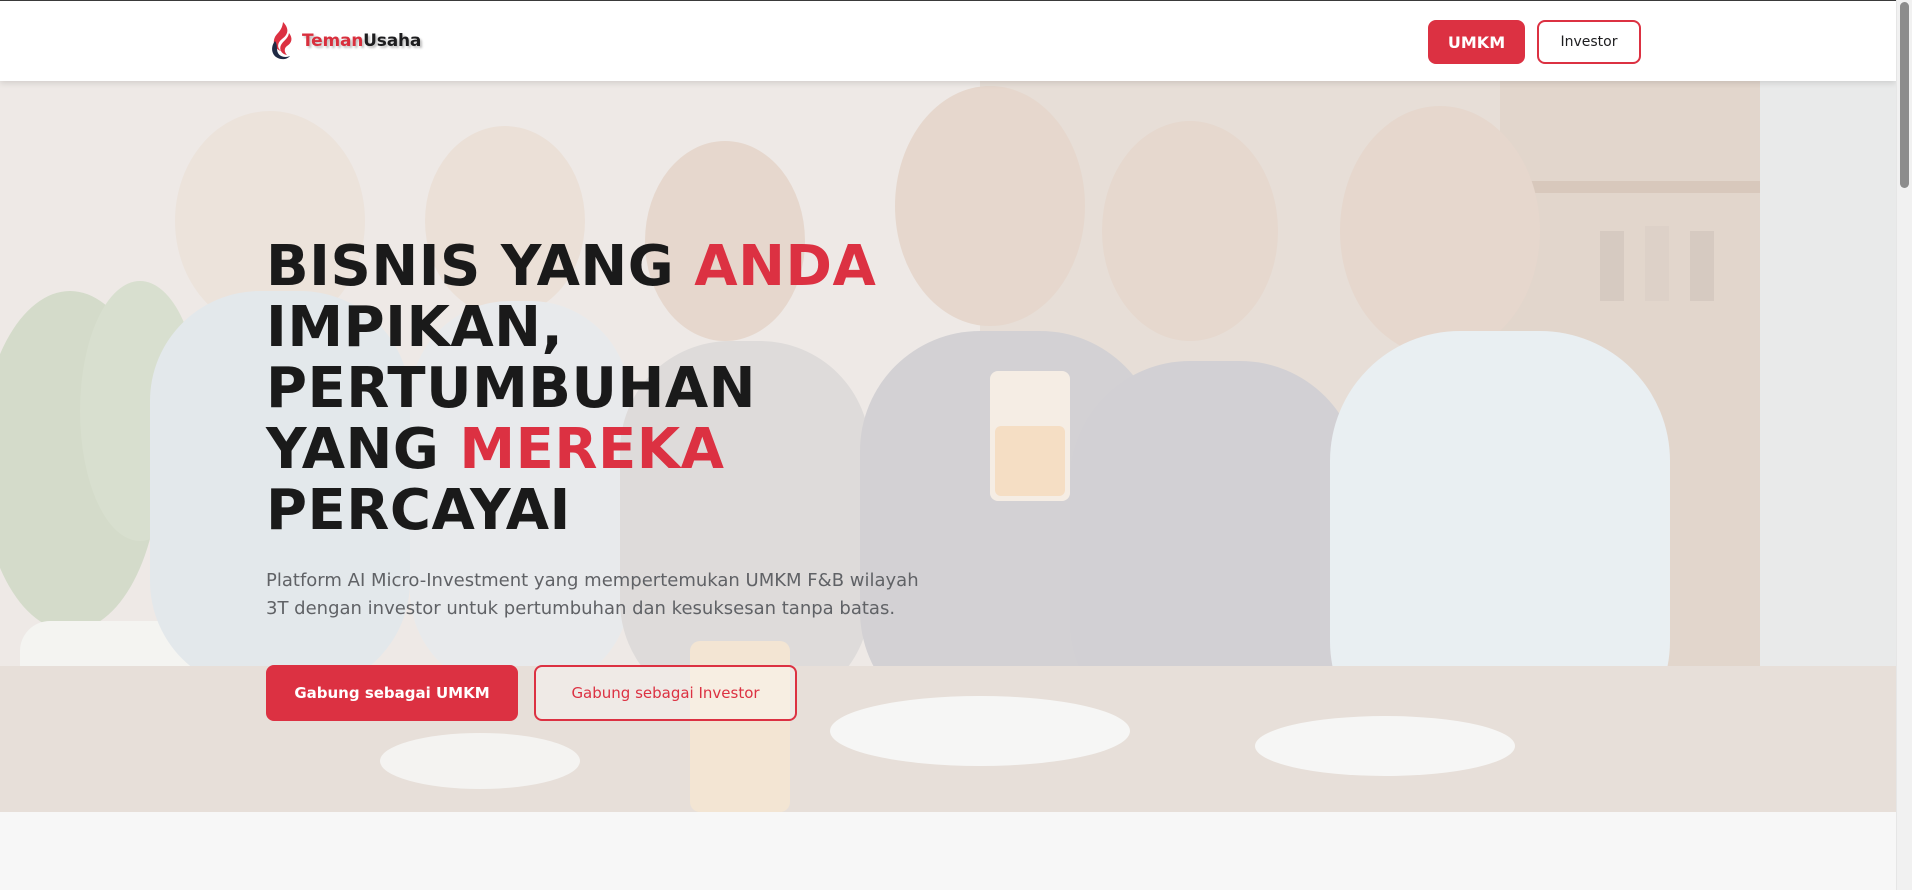 This screenshot has height=890, width=1912. I want to click on navbar: TemanUsaha UMKM Investor, so click(948, 41).